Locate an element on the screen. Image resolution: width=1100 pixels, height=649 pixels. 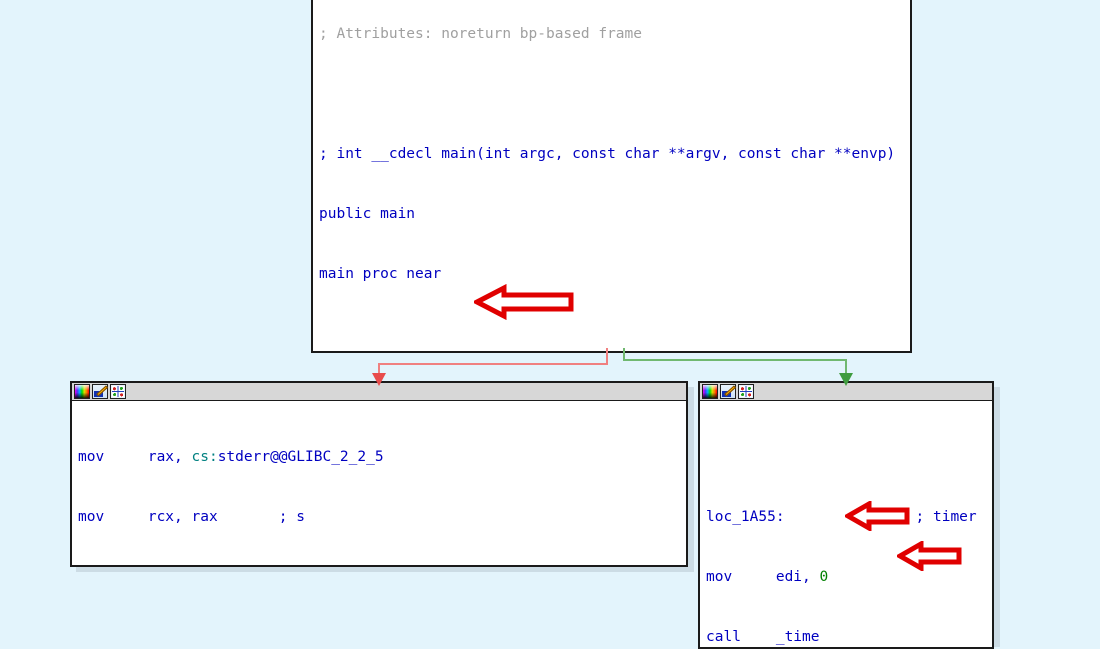
code-line: main proc near is located at coordinates (614, 274).